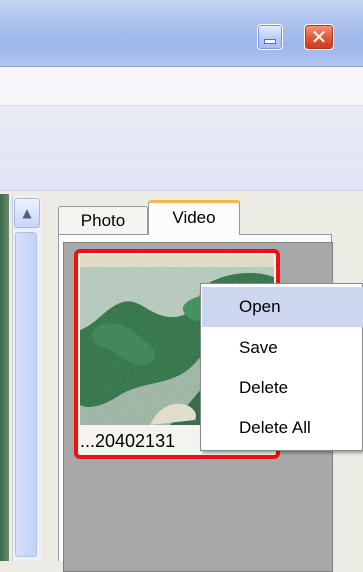 Image resolution: width=363 pixels, height=572 pixels. Describe the element at coordinates (270, 41) in the screenshot. I see `minimize-icon` at that location.